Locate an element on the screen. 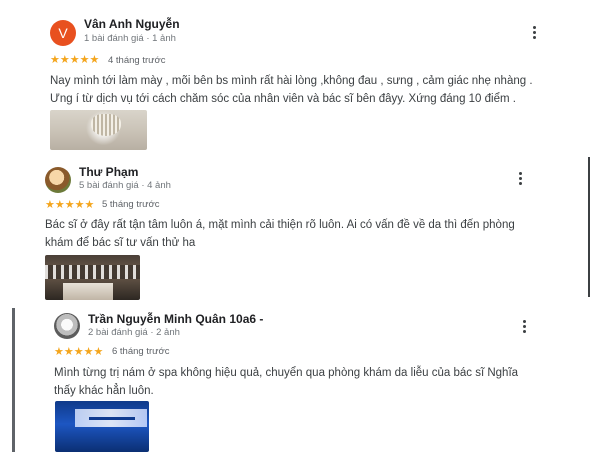 The height and width of the screenshot is (452, 600). review-date: 5 tháng trước is located at coordinates (131, 204).